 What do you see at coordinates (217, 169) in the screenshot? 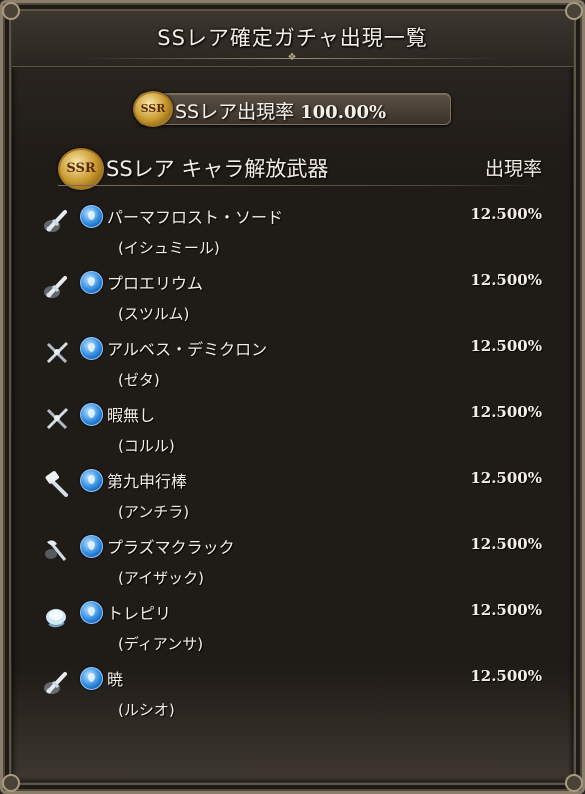
I see `section-title: SSレア キャラ解放武器` at bounding box center [217, 169].